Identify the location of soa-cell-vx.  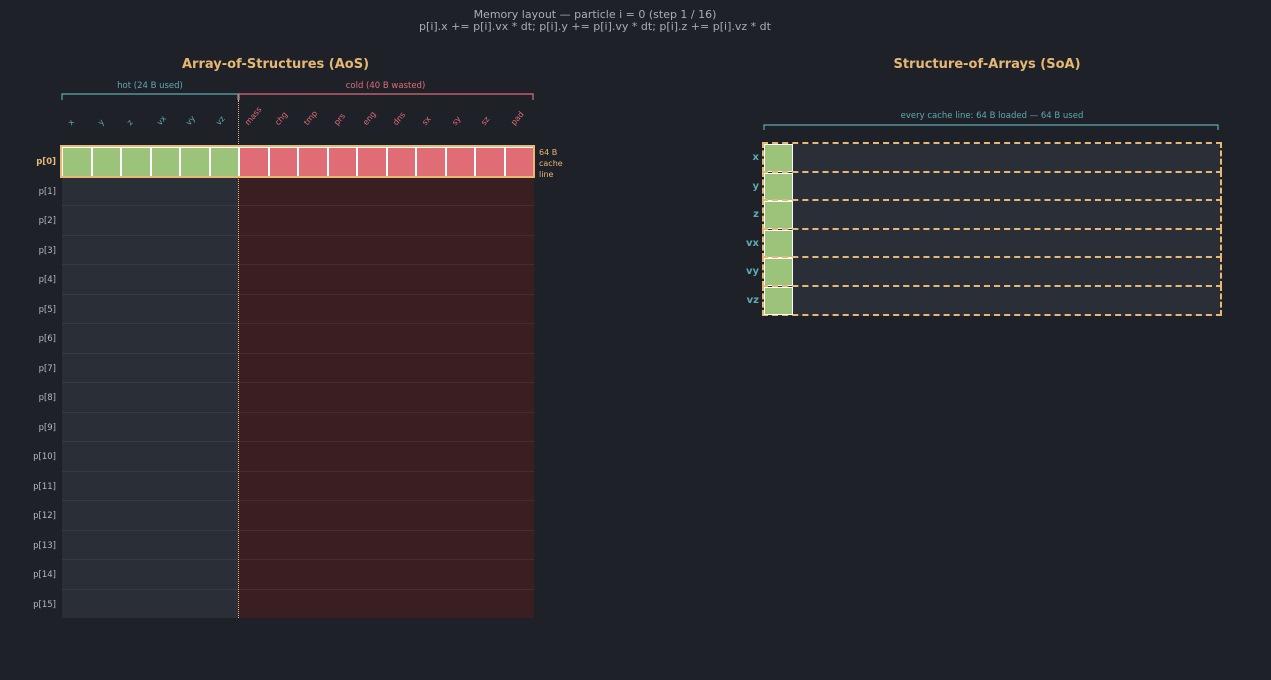
(778, 243).